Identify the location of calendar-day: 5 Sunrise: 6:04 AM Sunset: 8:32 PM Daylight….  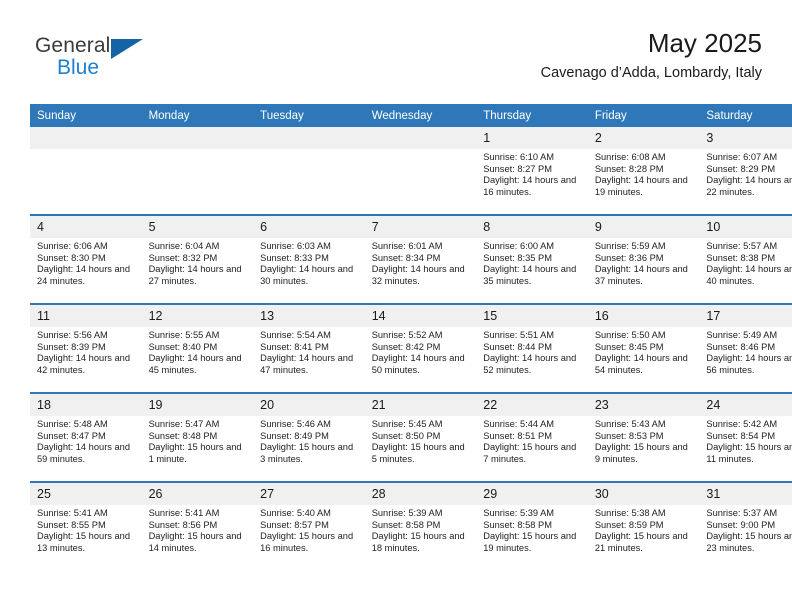
(197, 259).